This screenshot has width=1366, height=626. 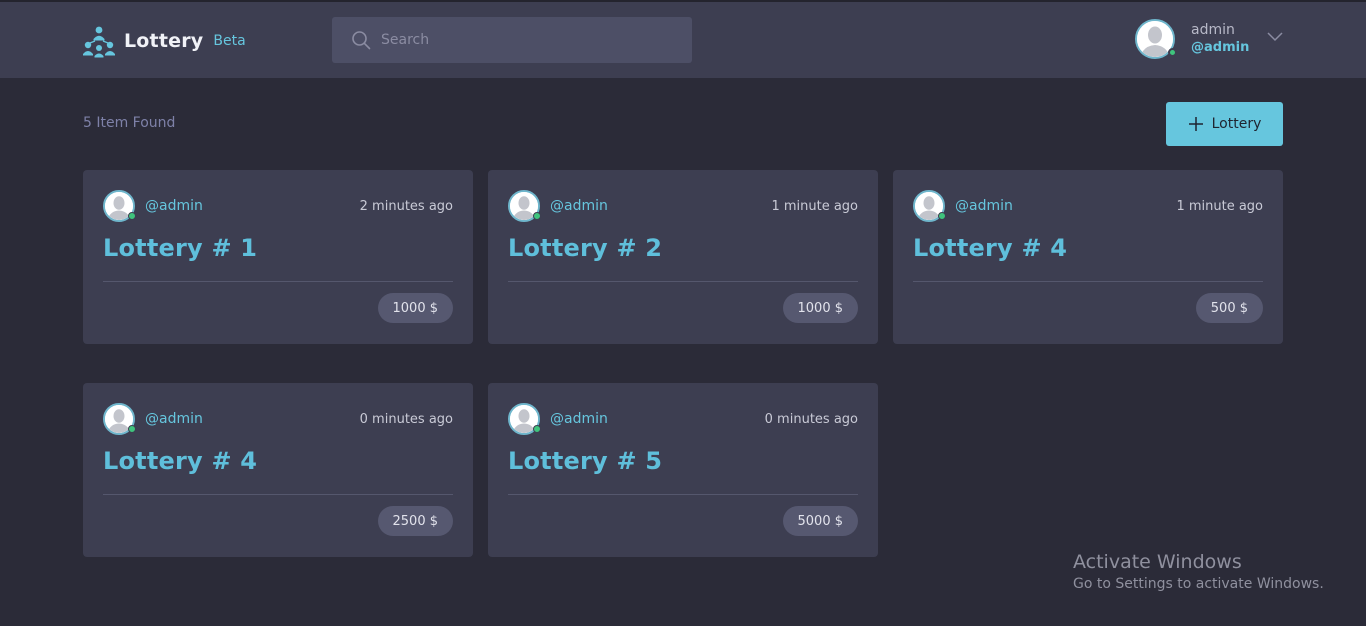 What do you see at coordinates (1156, 39) in the screenshot?
I see `user-avatar-wrap` at bounding box center [1156, 39].